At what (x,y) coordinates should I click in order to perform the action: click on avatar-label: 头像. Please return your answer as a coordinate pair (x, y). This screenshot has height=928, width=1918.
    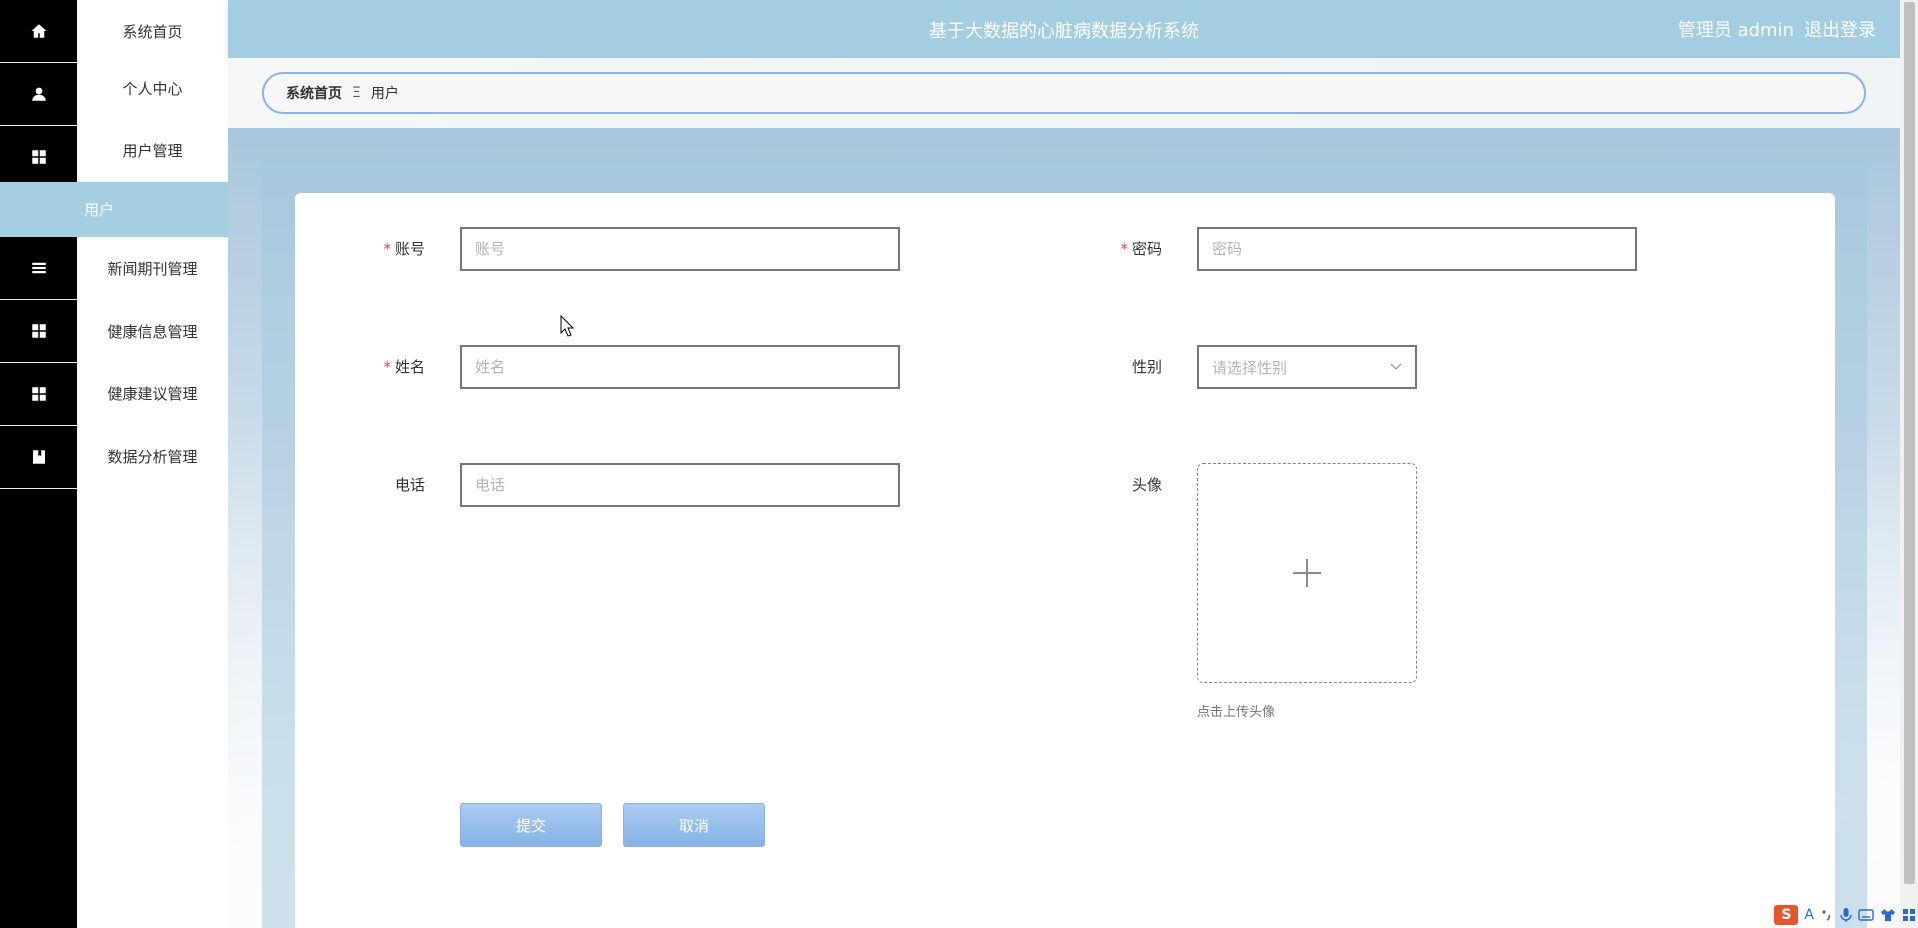
    Looking at the image, I should click on (1146, 485).